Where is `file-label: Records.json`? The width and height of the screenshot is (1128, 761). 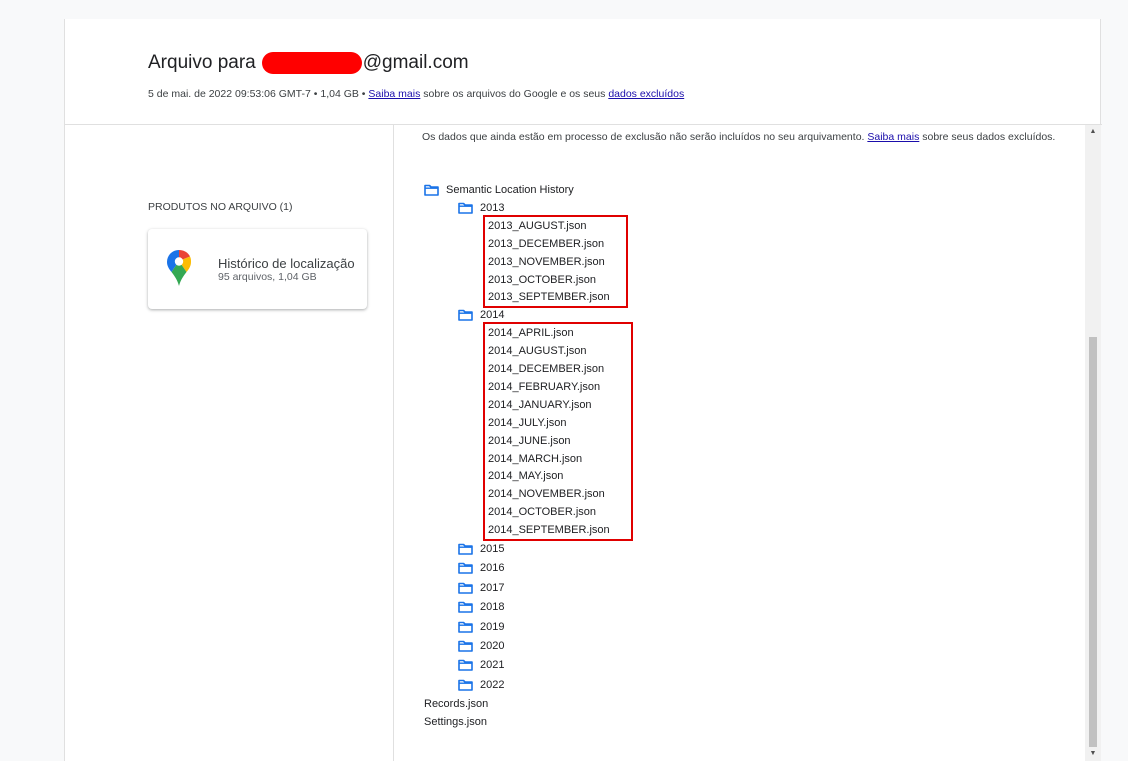 file-label: Records.json is located at coordinates (456, 704).